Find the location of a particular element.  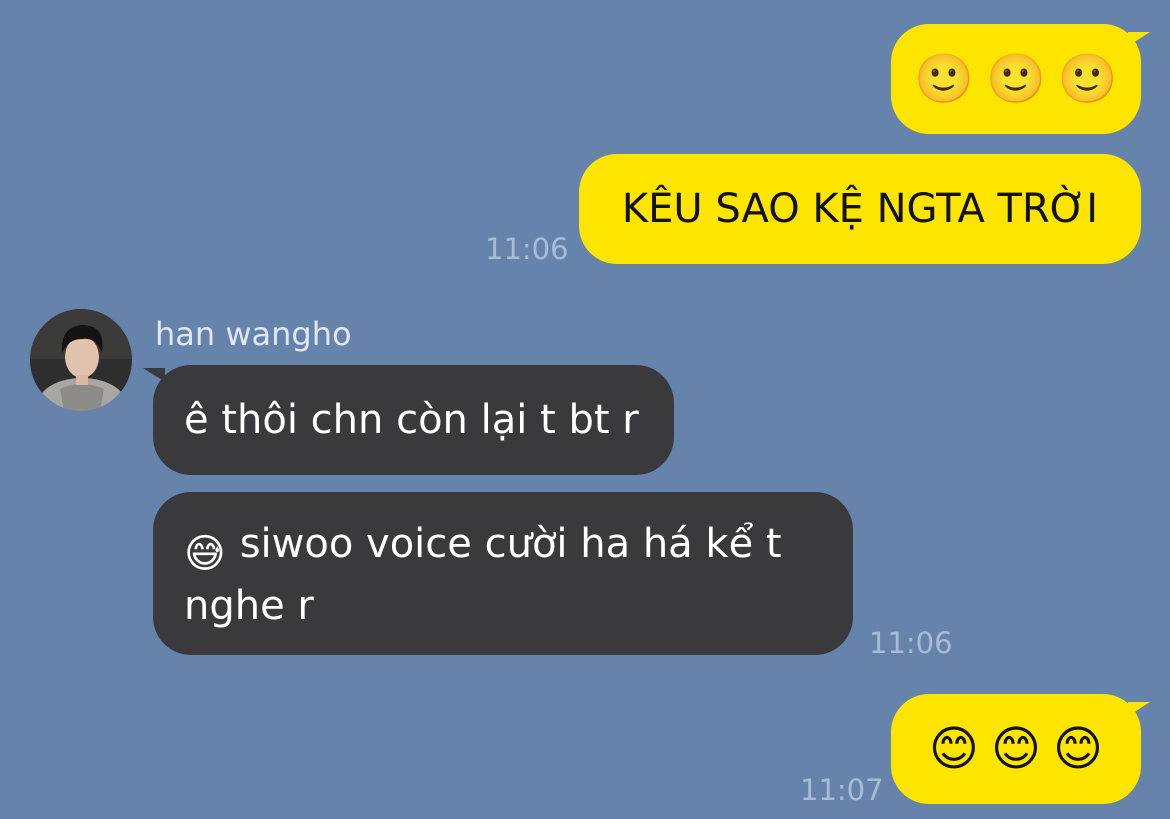

message-text: KÊU SAO KỆ NGTA TRỜI is located at coordinates (860, 209).